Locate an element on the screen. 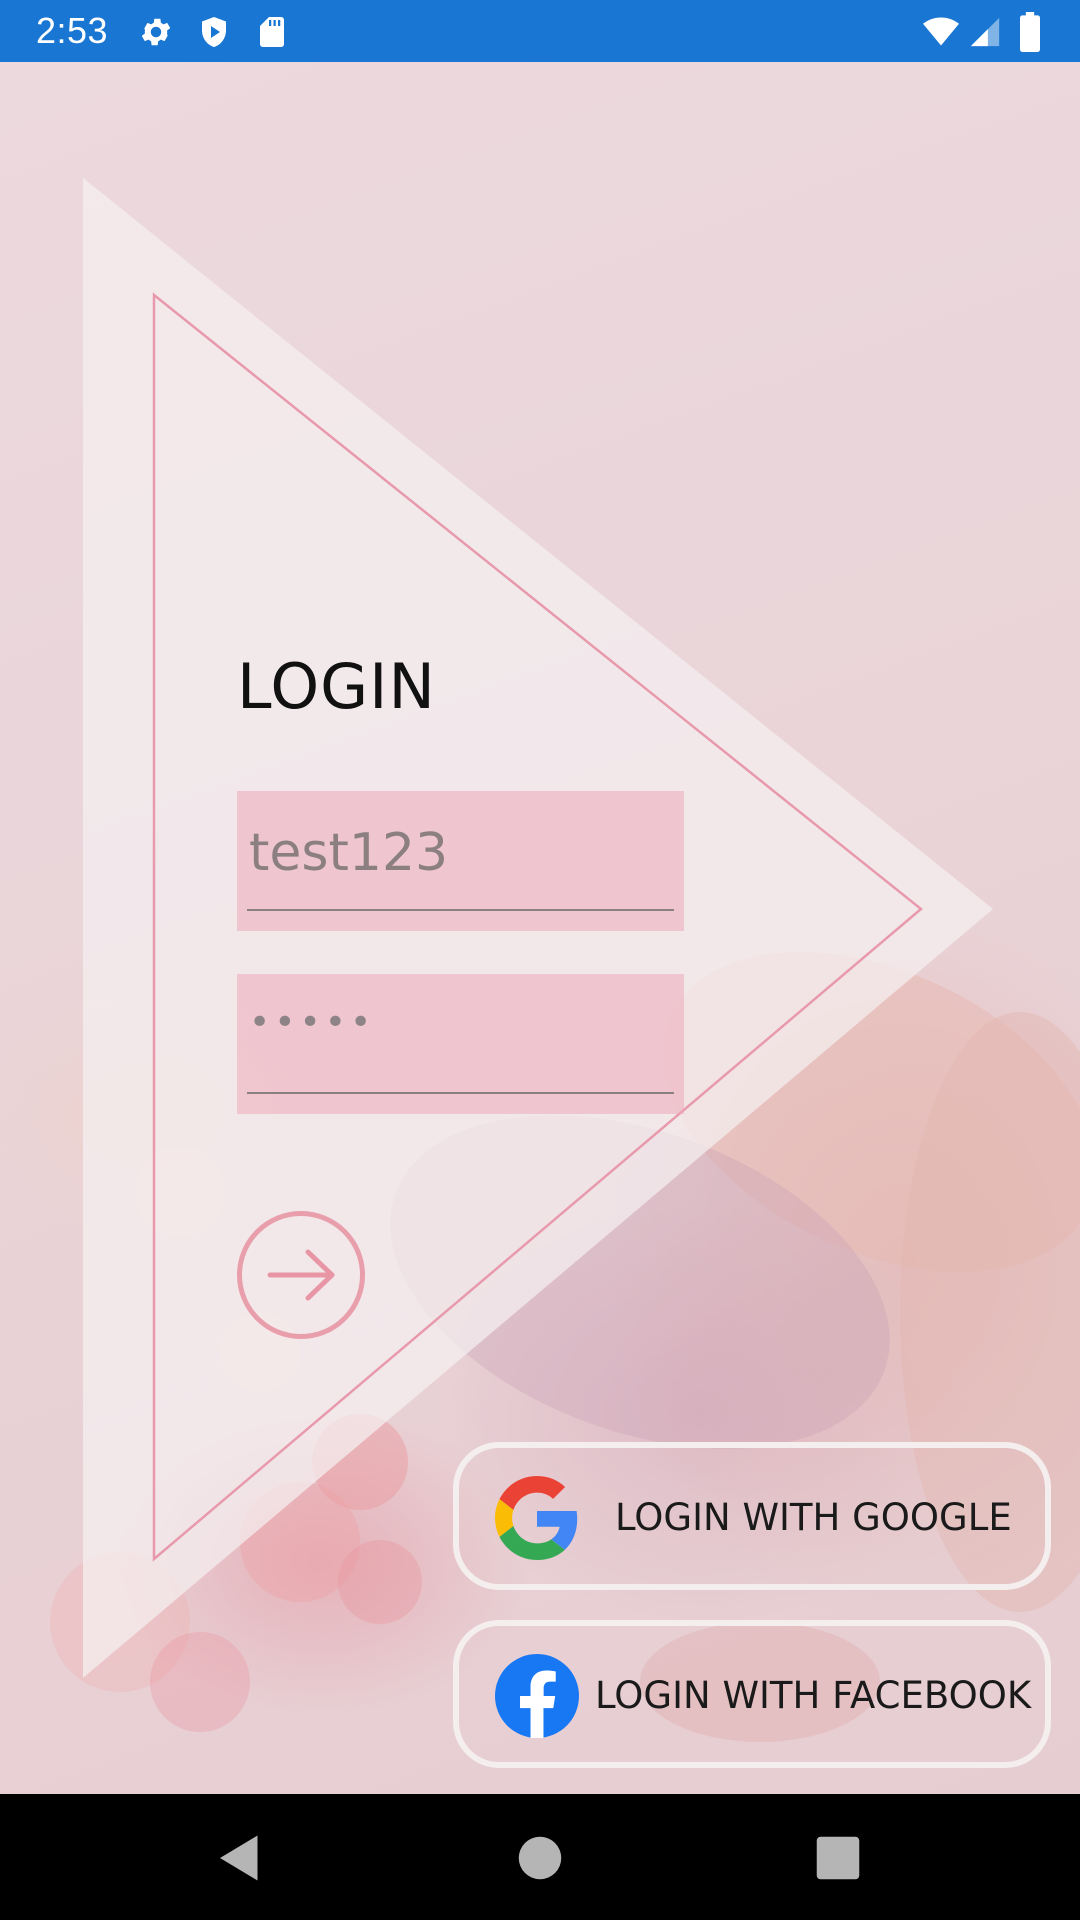 Image resolution: width=1080 pixels, height=1920 pixels. navigation-bar is located at coordinates (540, 1857).